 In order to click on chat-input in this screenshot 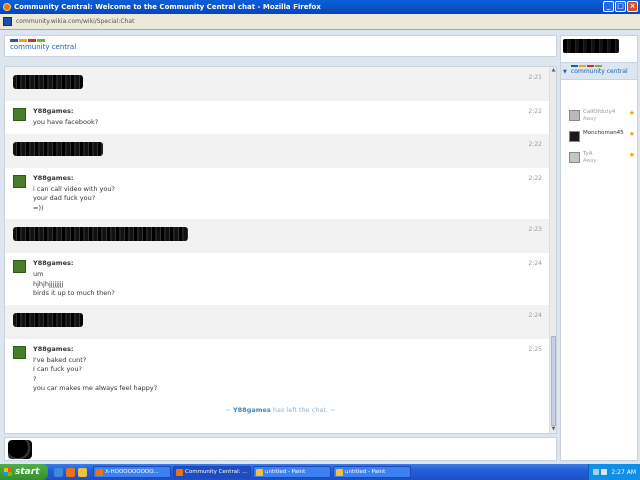, I will do `click(294, 449)`.